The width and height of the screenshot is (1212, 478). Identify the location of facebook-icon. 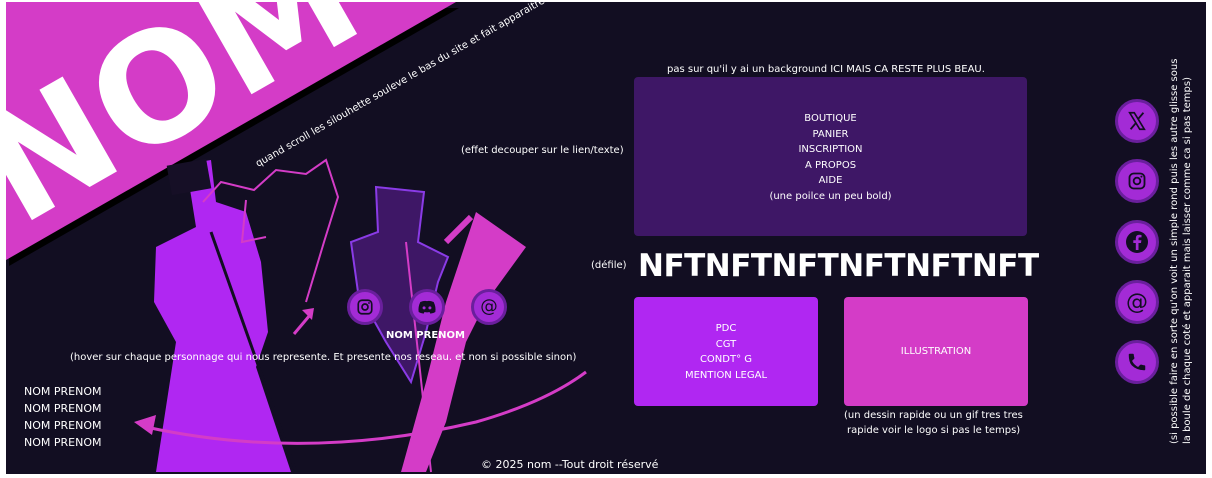
(1137, 242).